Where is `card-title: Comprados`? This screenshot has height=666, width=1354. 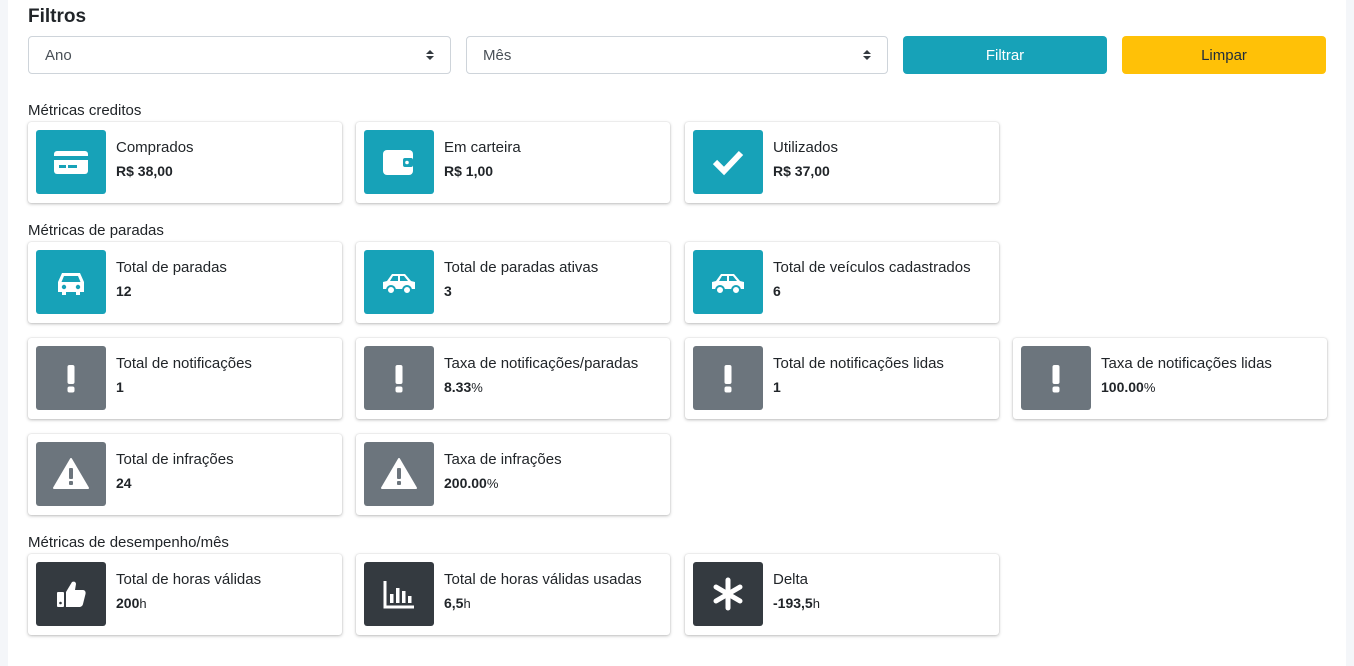
card-title: Comprados is located at coordinates (155, 147).